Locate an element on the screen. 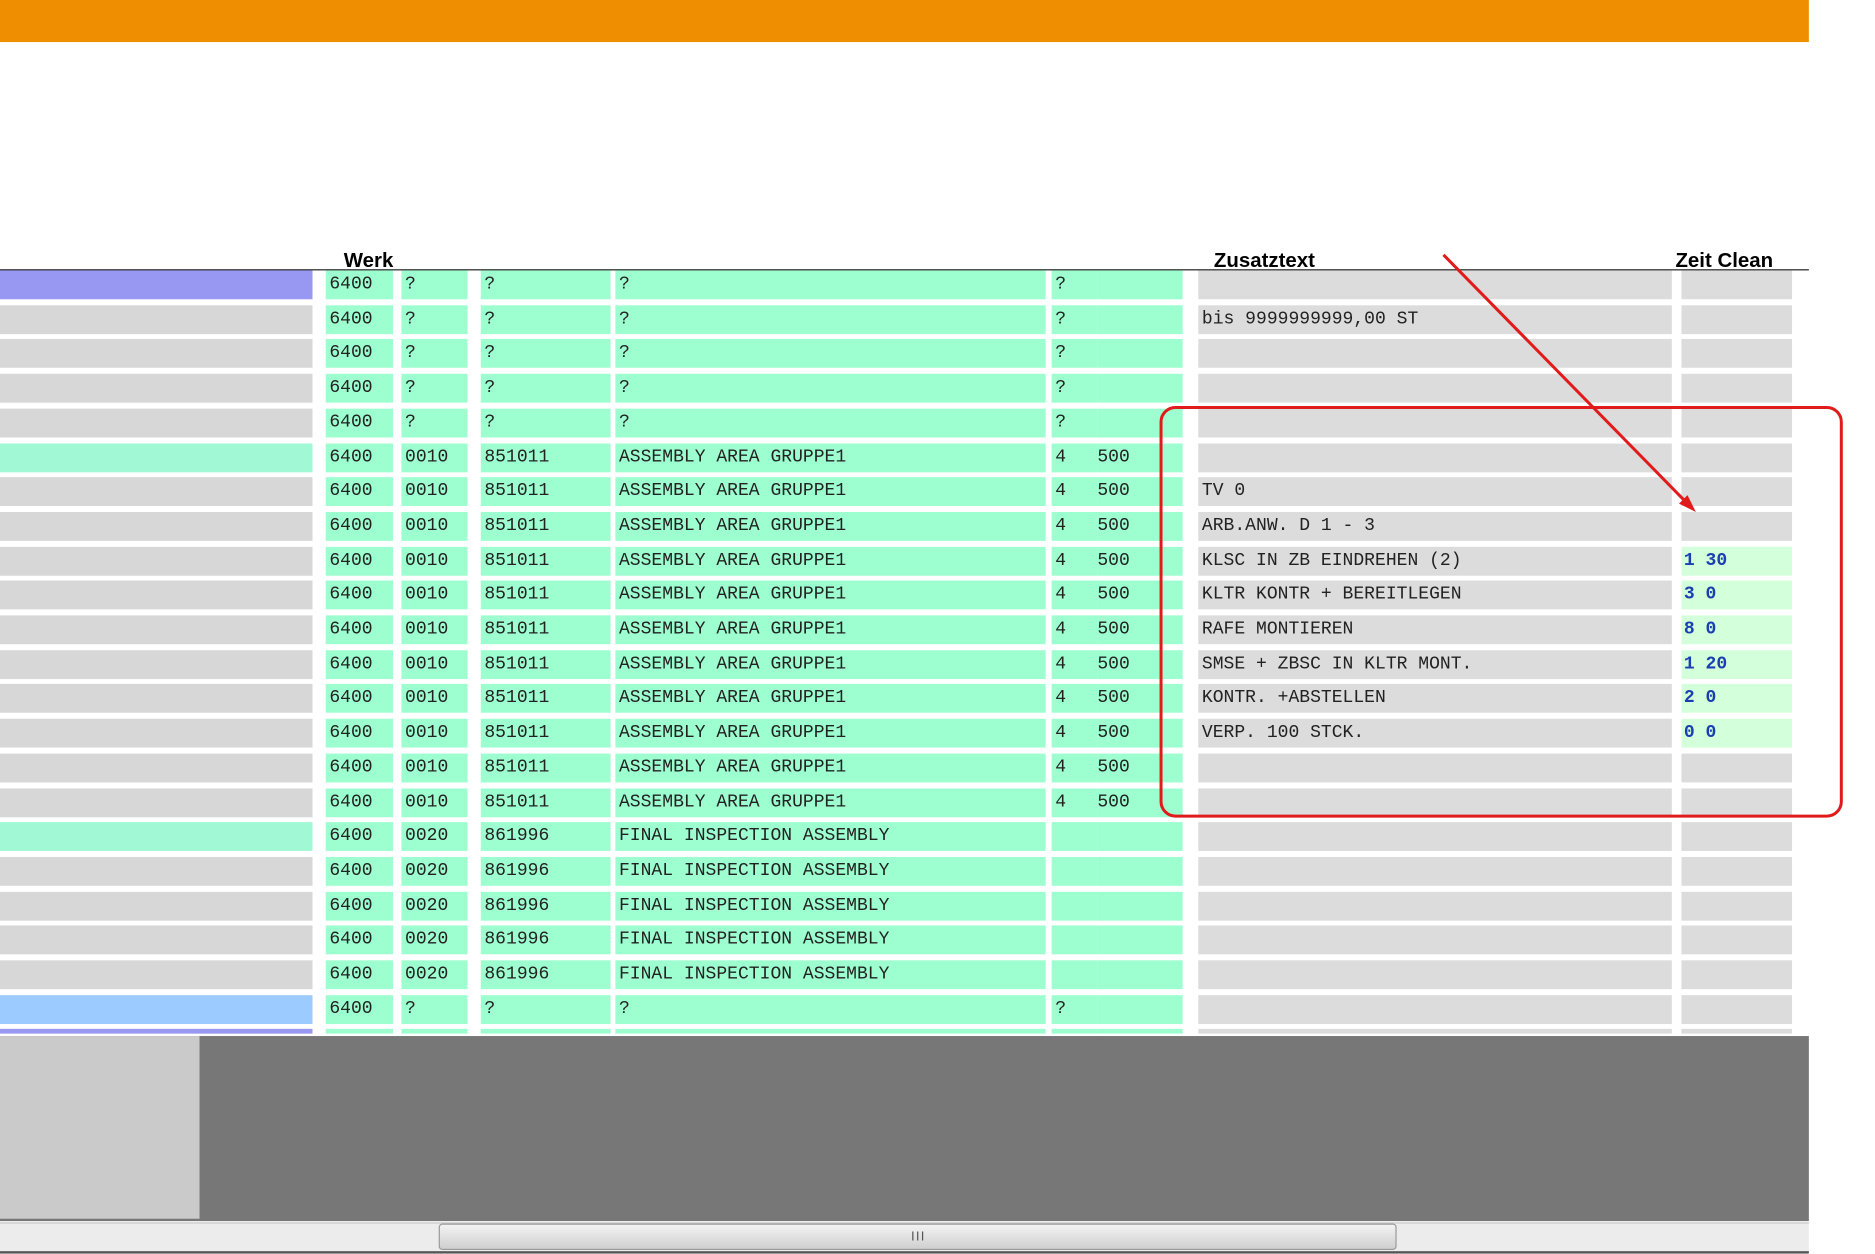  scrollbar-bottom-edge is located at coordinates (904, 1252).